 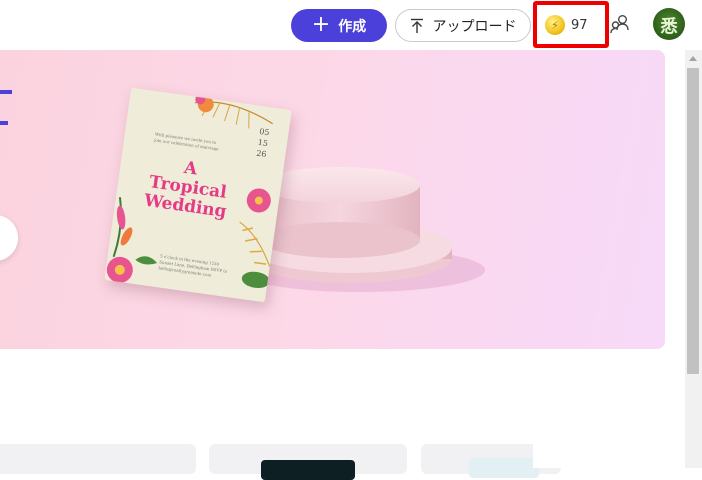 What do you see at coordinates (261, 154) in the screenshot?
I see `card-date-year: 26` at bounding box center [261, 154].